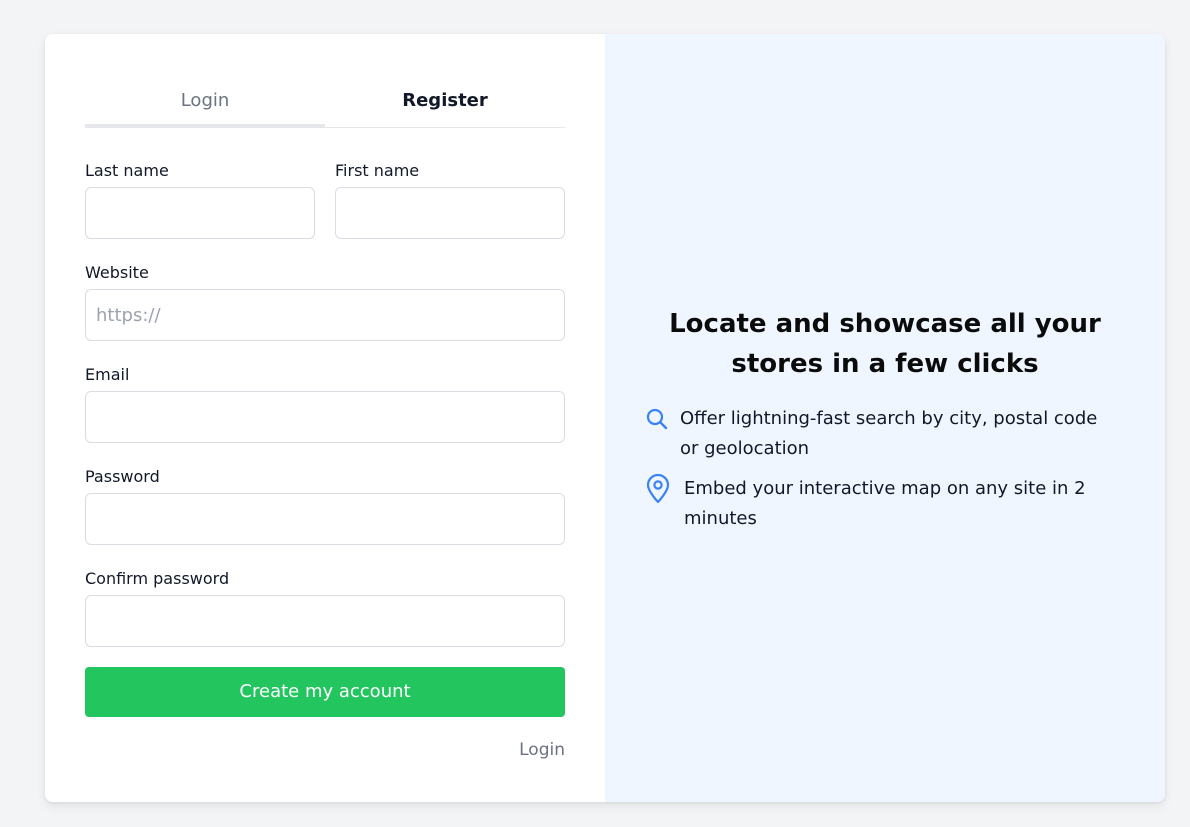 The image size is (1190, 827). I want to click on create-account-button: Create my account, so click(325, 692).